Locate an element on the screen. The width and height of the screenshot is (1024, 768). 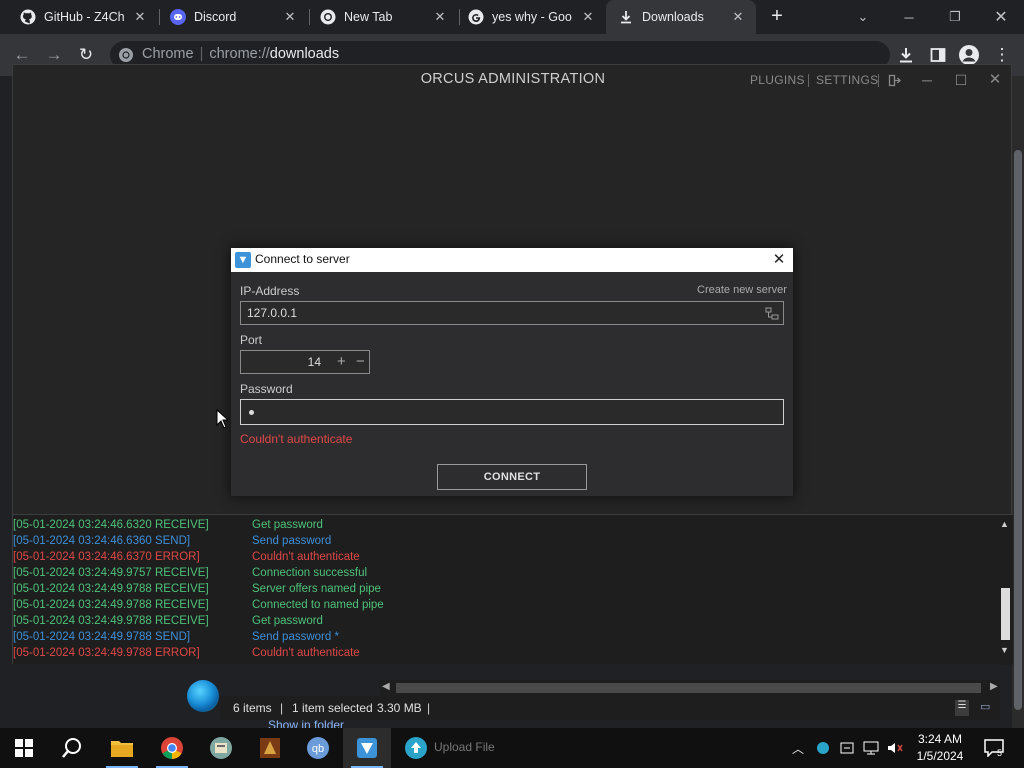
start-button is located at coordinates (24, 748).